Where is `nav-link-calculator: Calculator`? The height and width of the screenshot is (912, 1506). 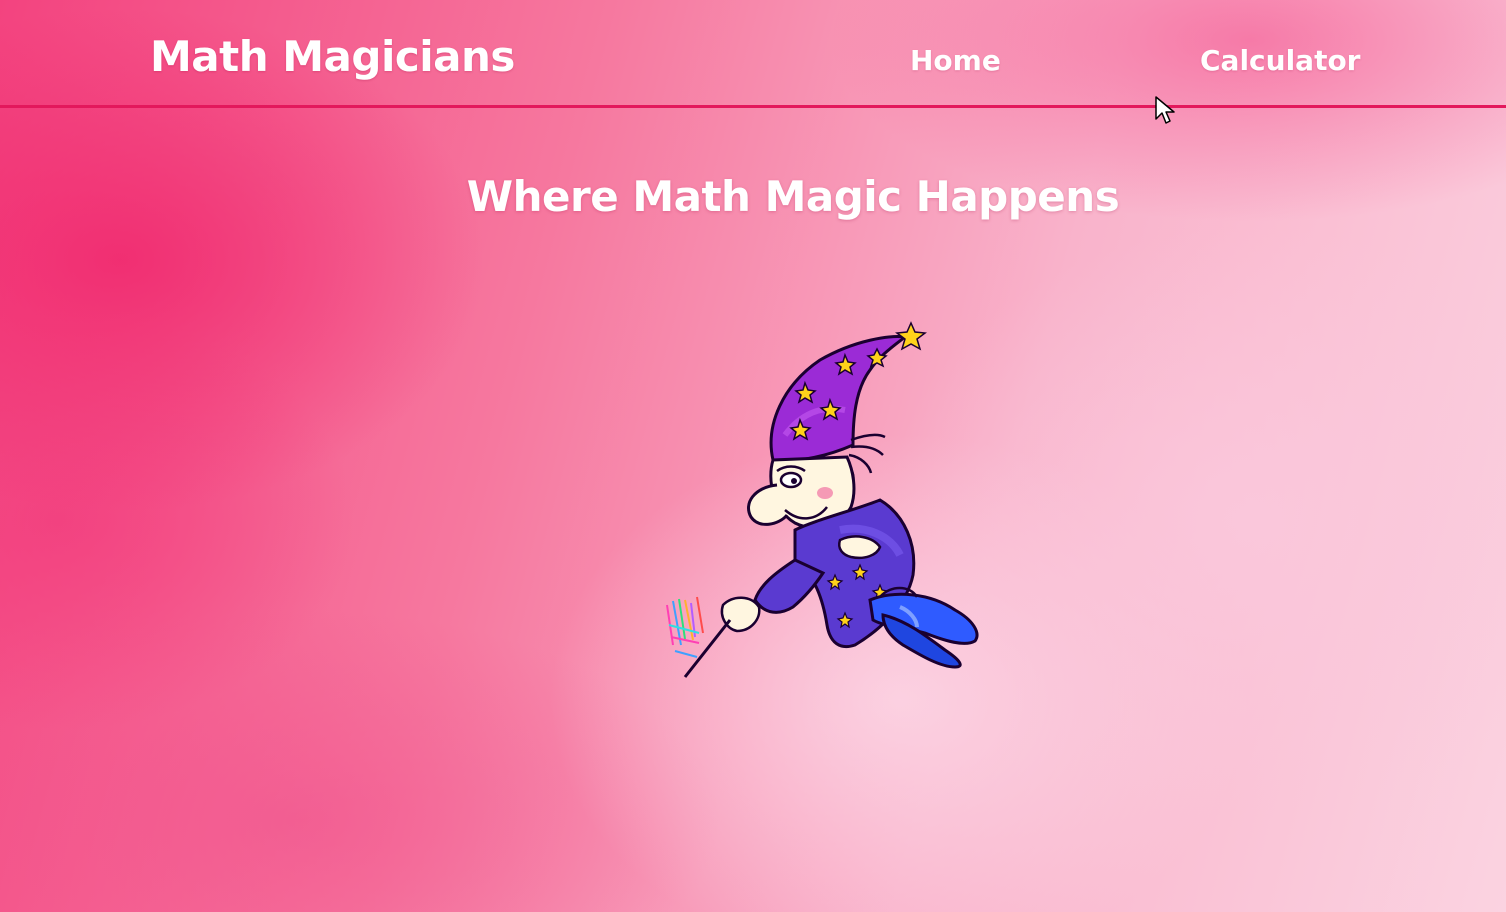 nav-link-calculator: Calculator is located at coordinates (1280, 60).